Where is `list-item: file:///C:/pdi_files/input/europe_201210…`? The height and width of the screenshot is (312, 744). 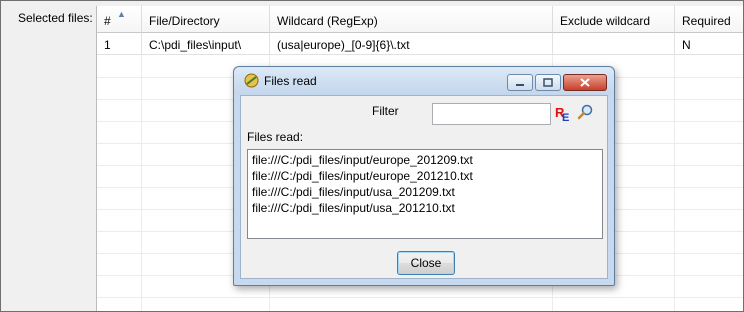
list-item: file:///C:/pdi_files/input/europe_201210… is located at coordinates (425, 176).